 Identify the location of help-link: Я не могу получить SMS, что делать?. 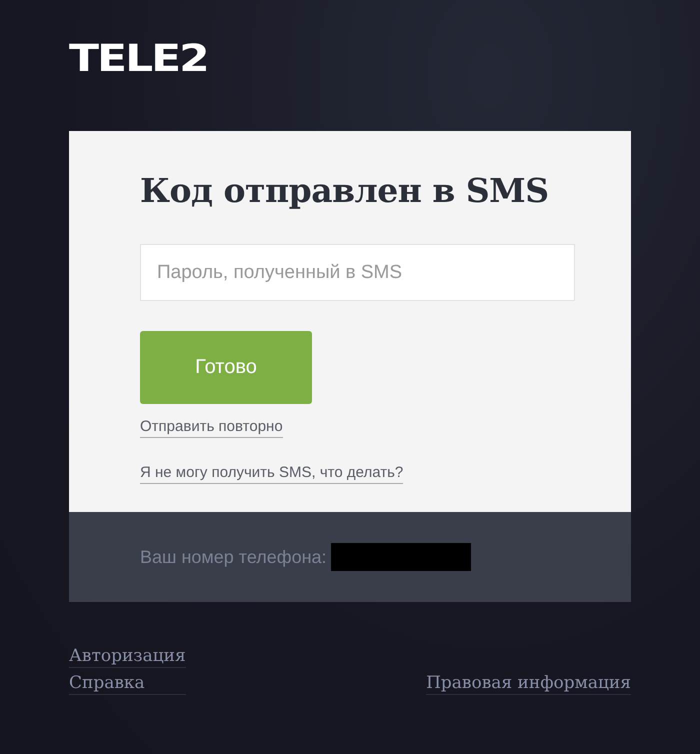
(272, 474).